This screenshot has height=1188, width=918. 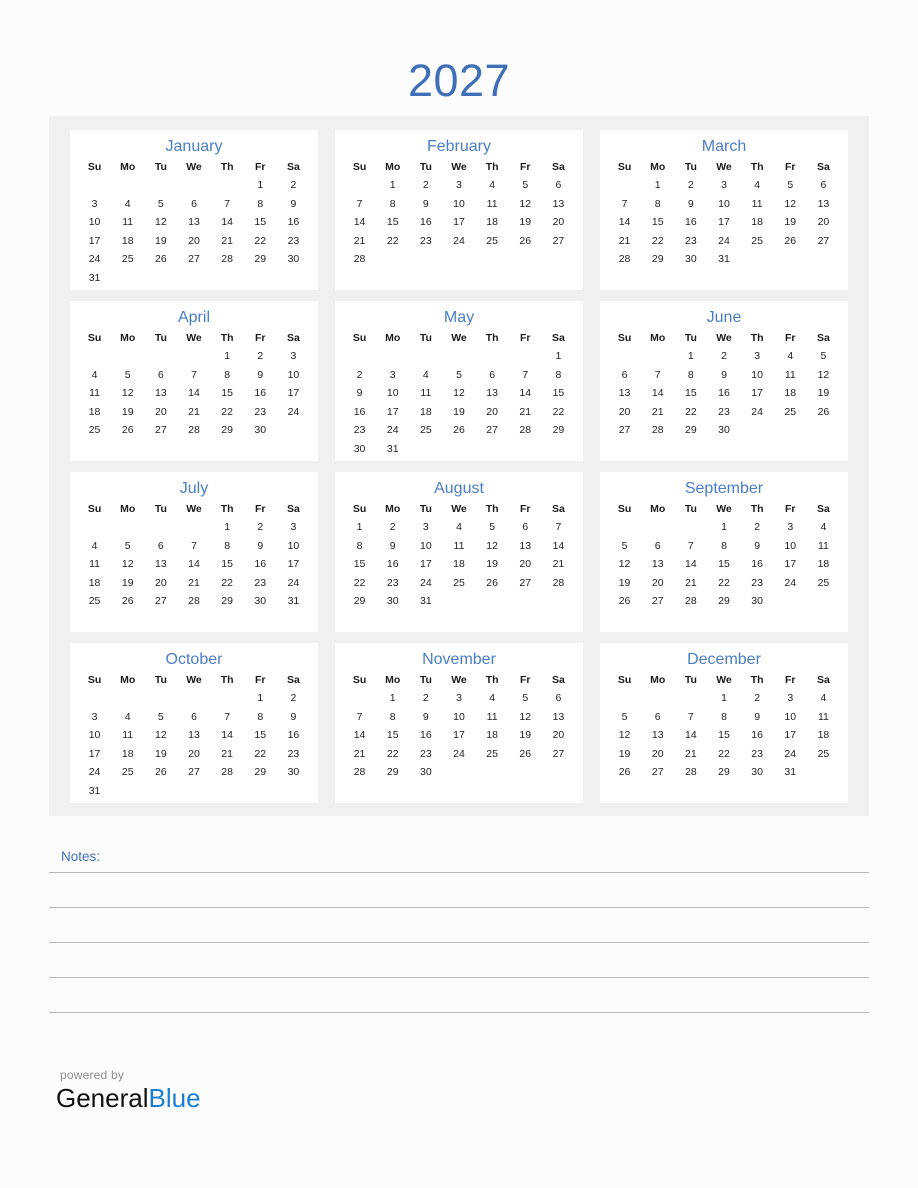 What do you see at coordinates (227, 717) in the screenshot?
I see `day-cell: 7` at bounding box center [227, 717].